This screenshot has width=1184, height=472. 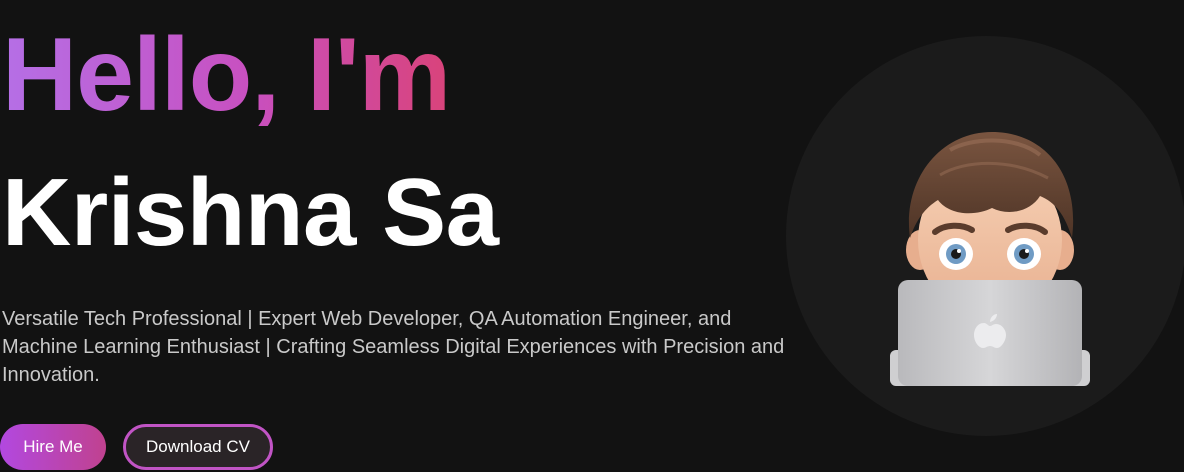 What do you see at coordinates (250, 212) in the screenshot?
I see `name-heading: Krishna Sa` at bounding box center [250, 212].